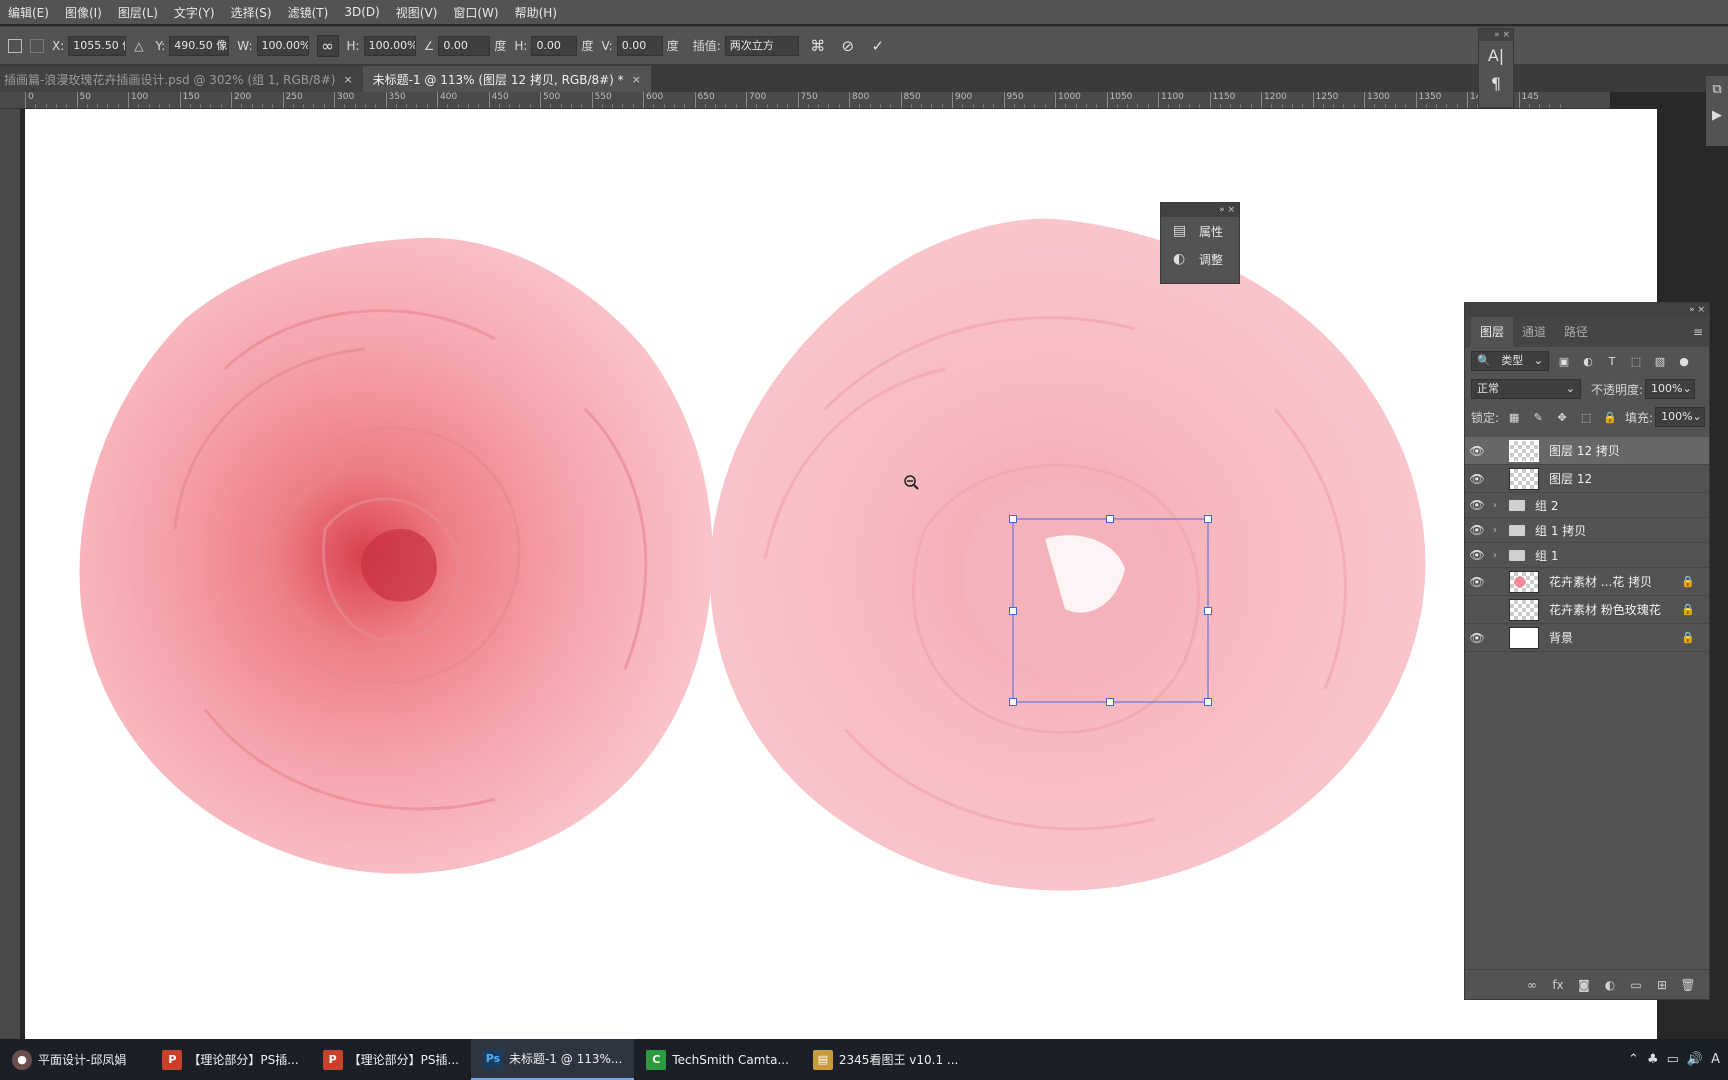  Describe the element at coordinates (69, 1059) in the screenshot. I see `taskbar-item: ● 平面设计-邱凤娟` at that location.